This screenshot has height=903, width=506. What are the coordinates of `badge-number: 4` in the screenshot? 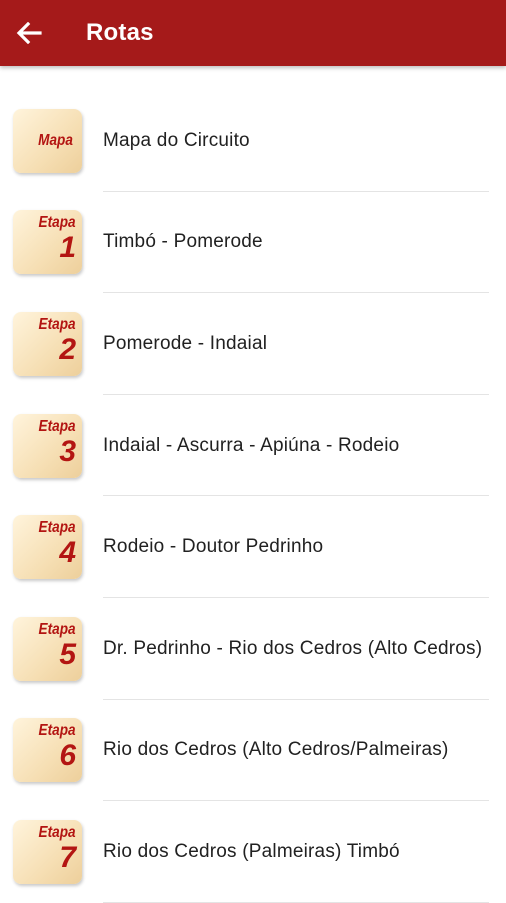 It's located at (67, 553).